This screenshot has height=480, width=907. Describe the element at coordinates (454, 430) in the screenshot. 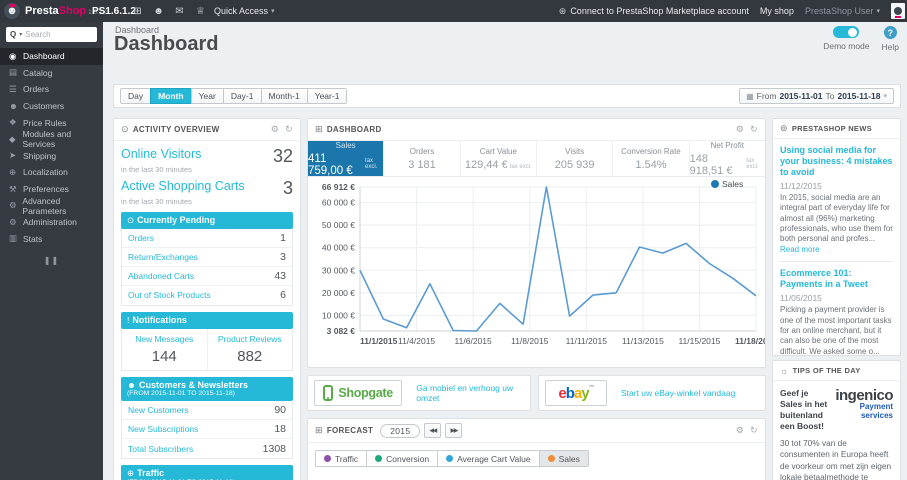

I see `next-year-button: ▶▶` at that location.